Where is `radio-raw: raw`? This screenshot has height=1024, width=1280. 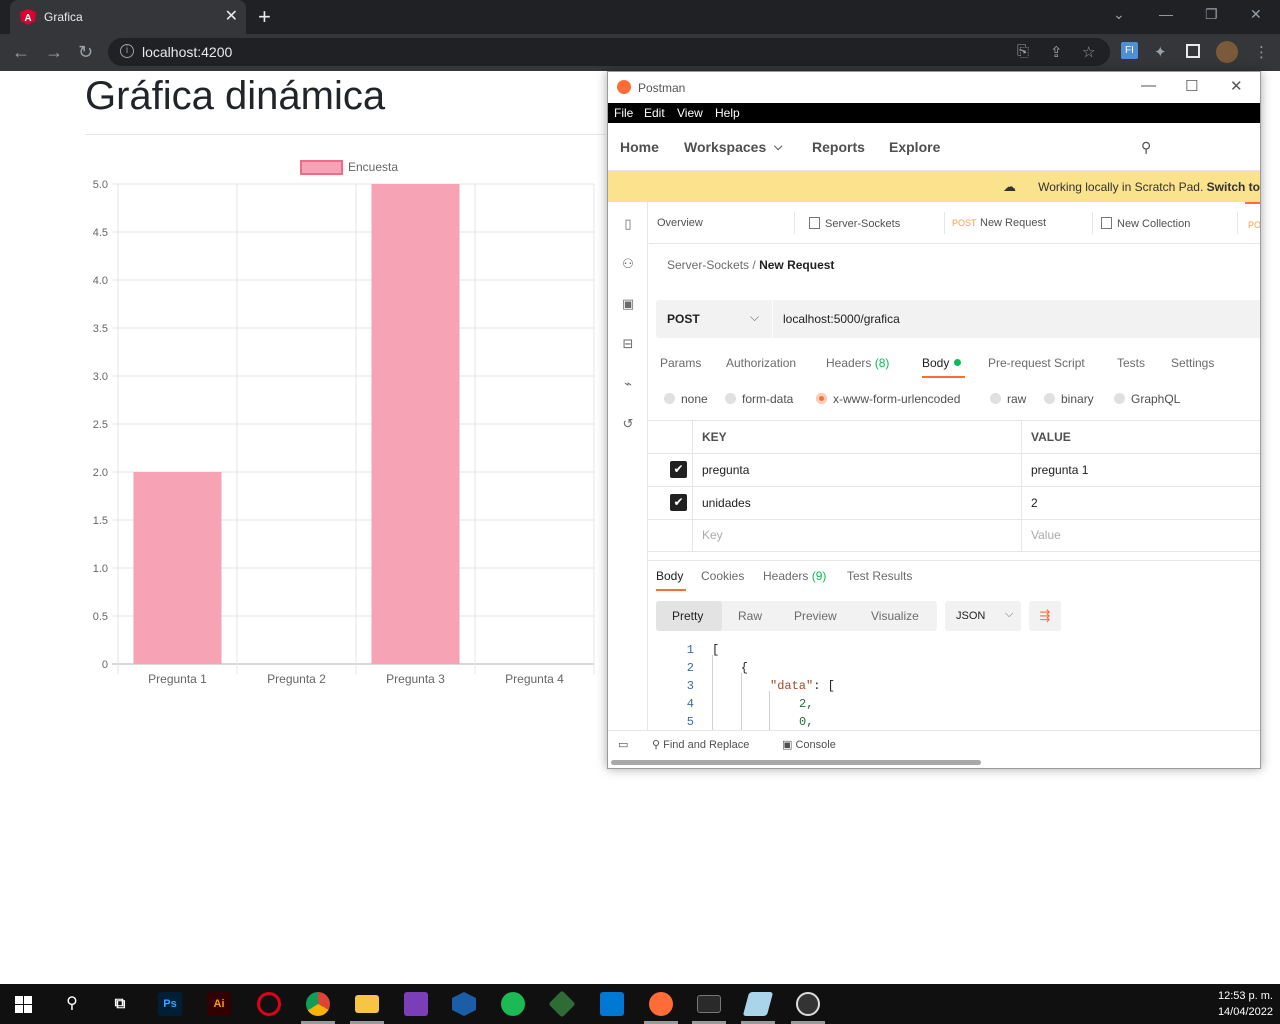 radio-raw: raw is located at coordinates (1008, 399).